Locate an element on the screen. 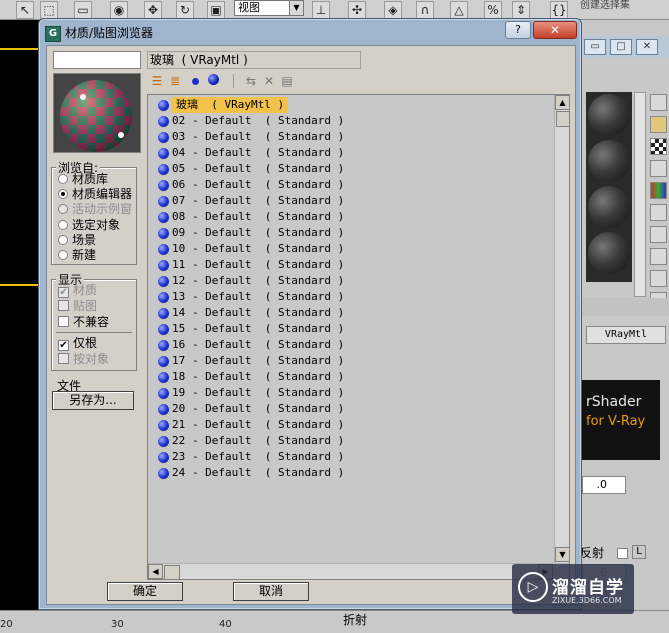 This screenshot has height=633, width=669. ruler-tick-label: 40 is located at coordinates (225, 624).